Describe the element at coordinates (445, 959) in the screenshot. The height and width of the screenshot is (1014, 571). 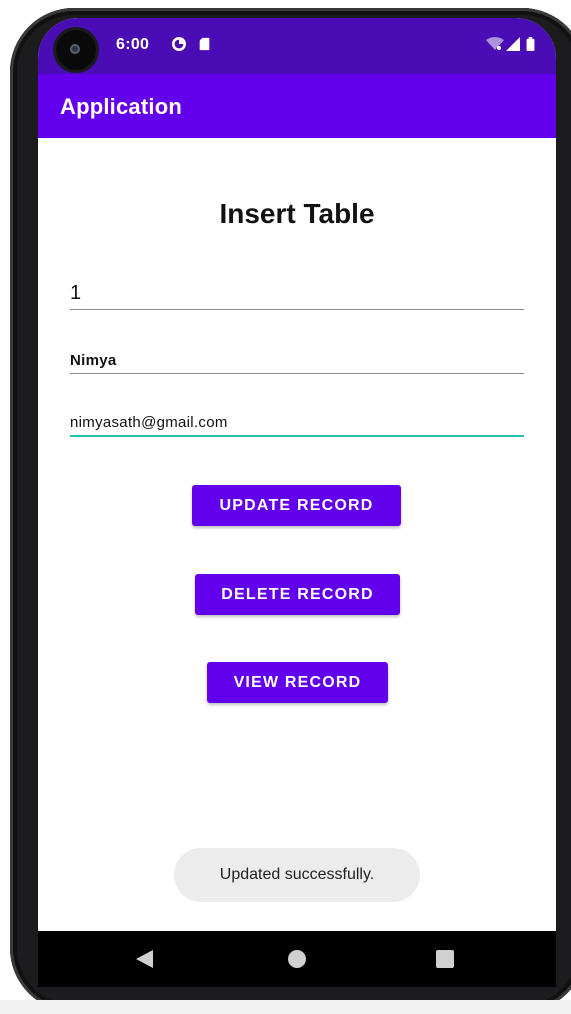
I see `recents-icon` at that location.